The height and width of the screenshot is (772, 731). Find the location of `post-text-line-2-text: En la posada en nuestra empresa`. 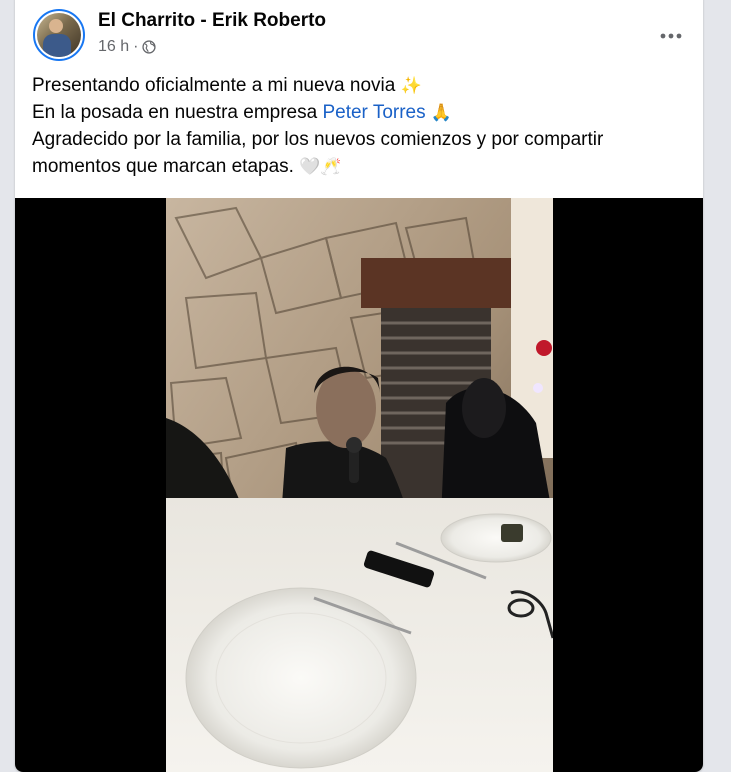

post-text-line-2-text: En la posada en nuestra empresa is located at coordinates (175, 112).